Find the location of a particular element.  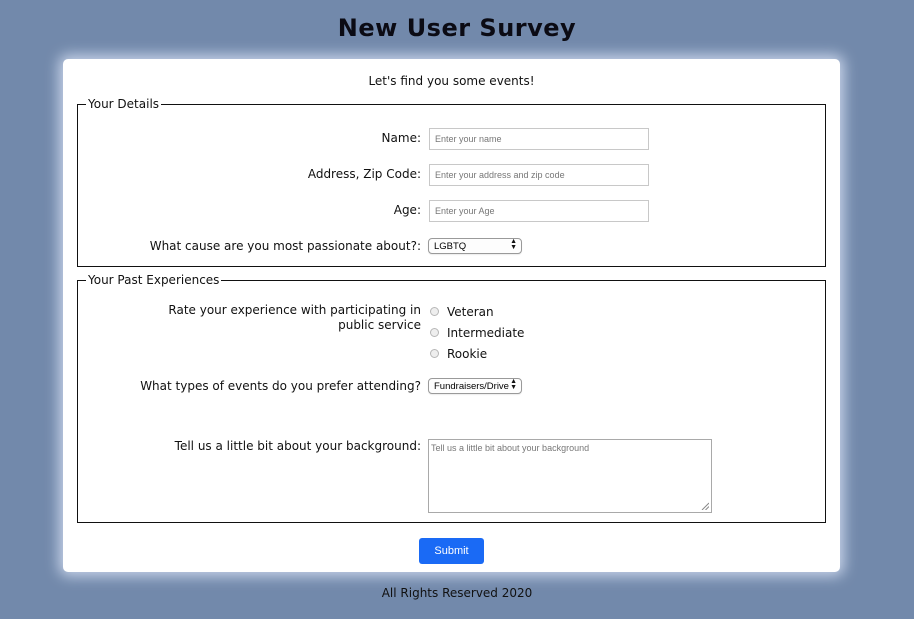

radio-veteran: Veteran is located at coordinates (462, 313).